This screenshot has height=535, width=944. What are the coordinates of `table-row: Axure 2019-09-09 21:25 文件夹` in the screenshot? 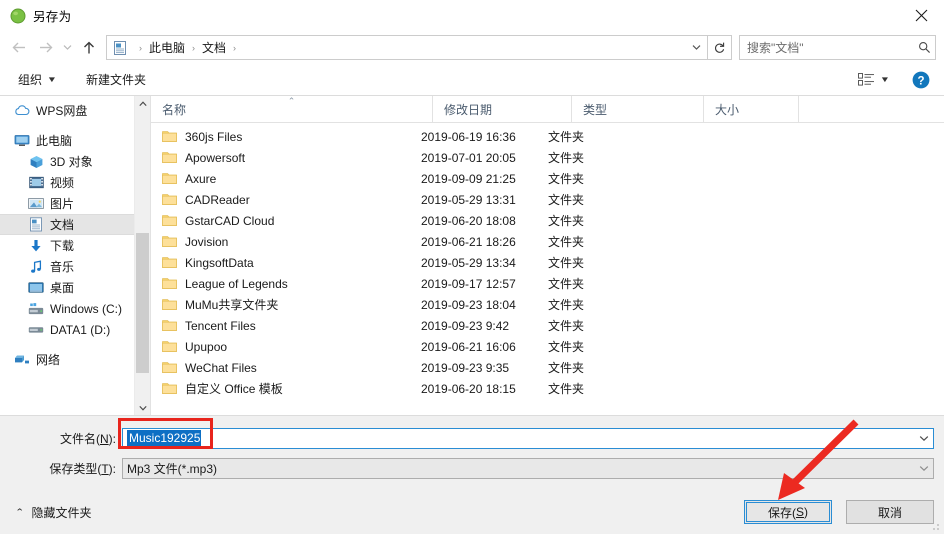 It's located at (547, 178).